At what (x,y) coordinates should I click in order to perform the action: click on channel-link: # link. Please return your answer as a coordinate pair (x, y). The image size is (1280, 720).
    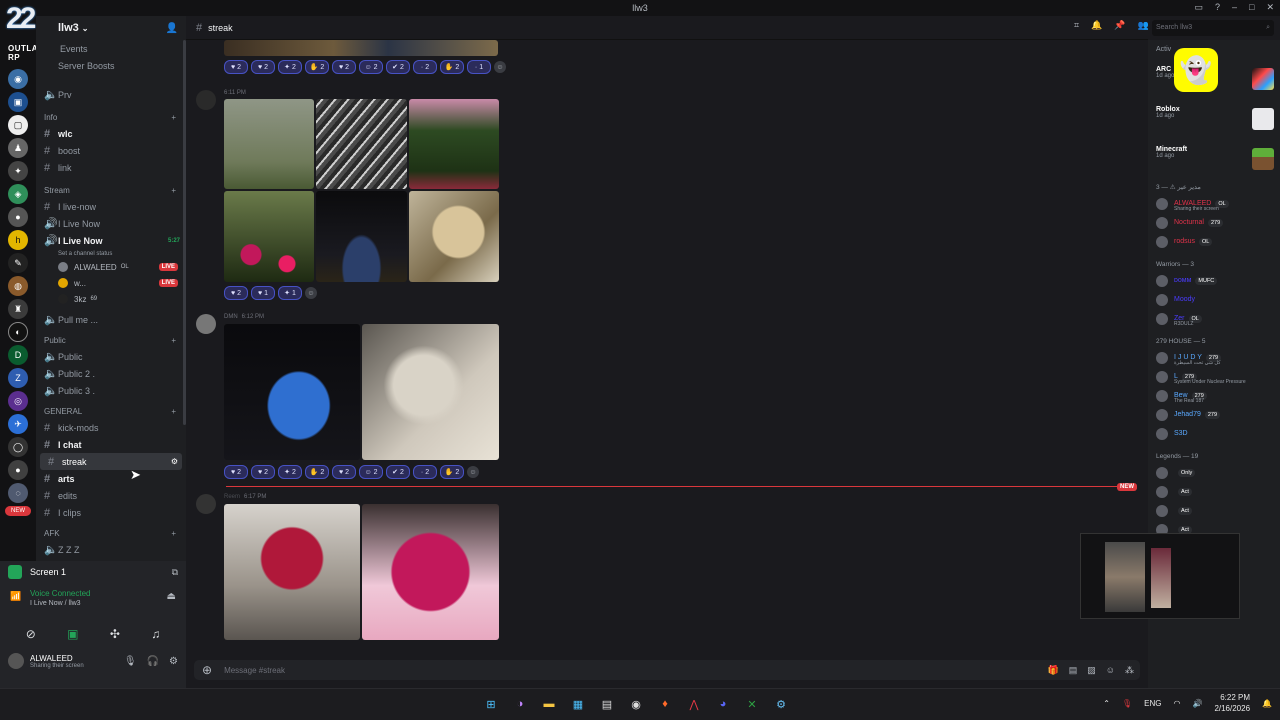
    Looking at the image, I should click on (111, 167).